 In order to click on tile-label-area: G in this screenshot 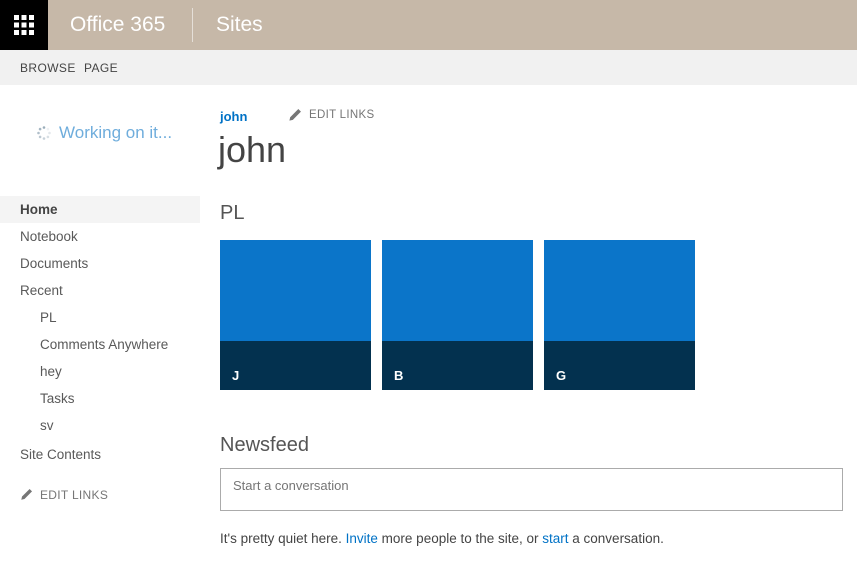, I will do `click(619, 365)`.